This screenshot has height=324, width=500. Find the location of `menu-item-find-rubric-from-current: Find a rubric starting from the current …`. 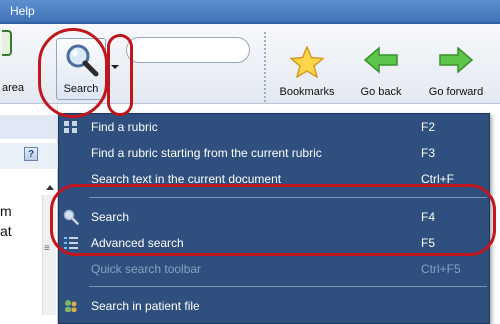

menu-item-find-rubric-from-current: Find a rubric starting from the current … is located at coordinates (275, 153).